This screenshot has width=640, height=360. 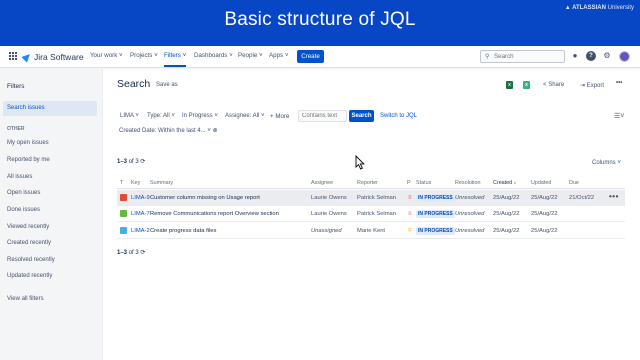 I want to click on search-icon: ⚲, so click(x=487, y=57).